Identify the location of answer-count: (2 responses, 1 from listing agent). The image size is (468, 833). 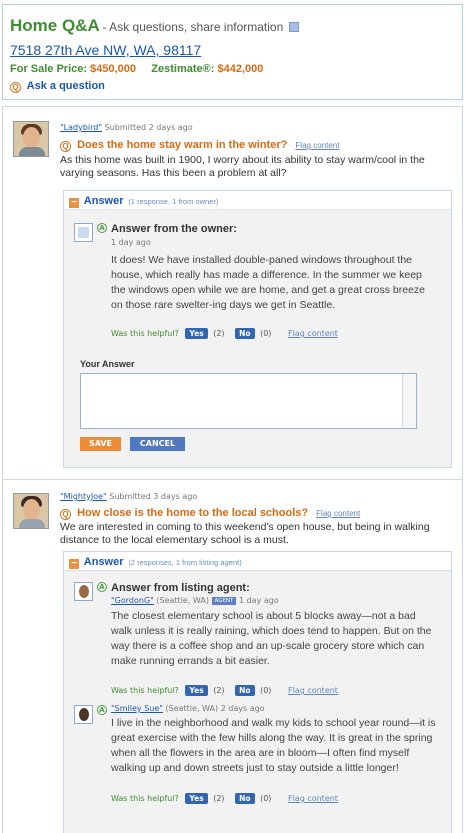
(185, 562).